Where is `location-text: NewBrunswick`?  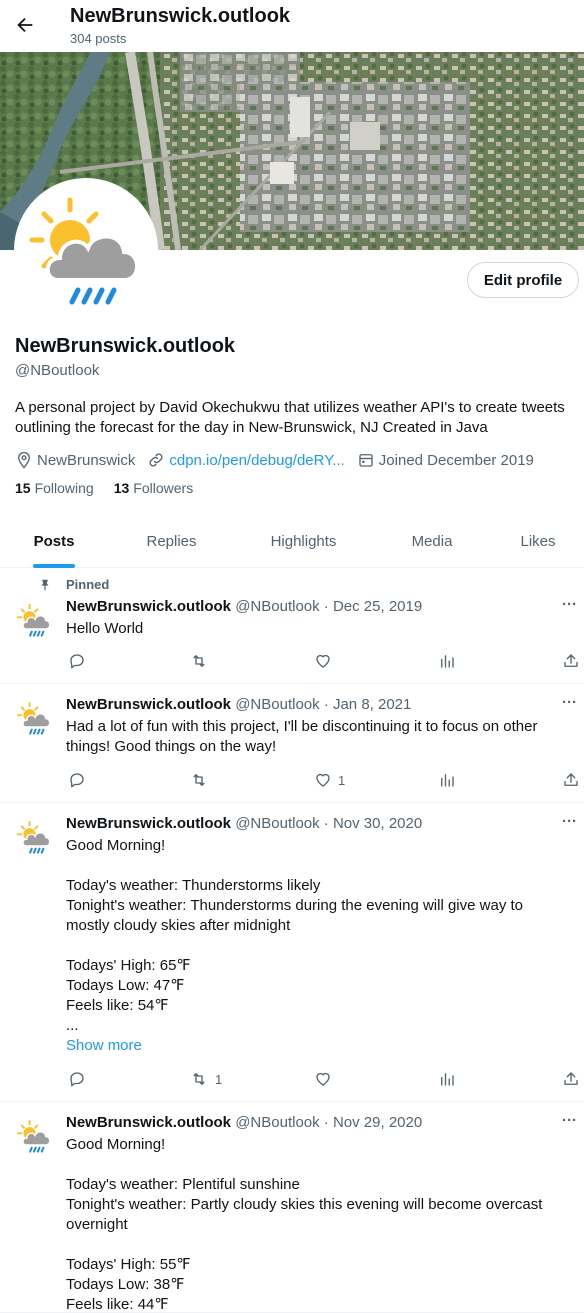
location-text: NewBrunswick is located at coordinates (86, 460).